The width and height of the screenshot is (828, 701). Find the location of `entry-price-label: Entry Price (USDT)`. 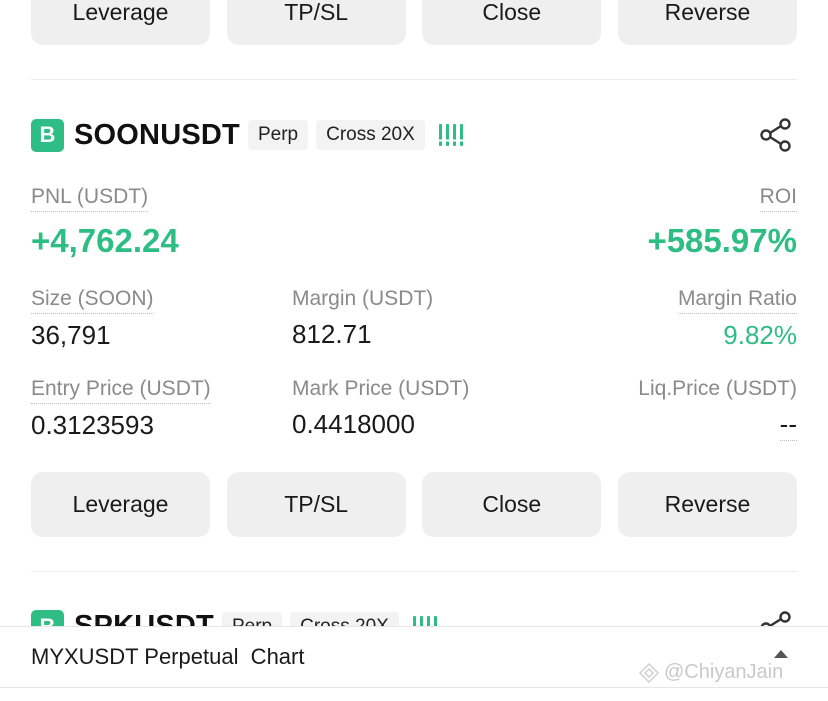

entry-price-label: Entry Price (USDT) is located at coordinates (121, 390).